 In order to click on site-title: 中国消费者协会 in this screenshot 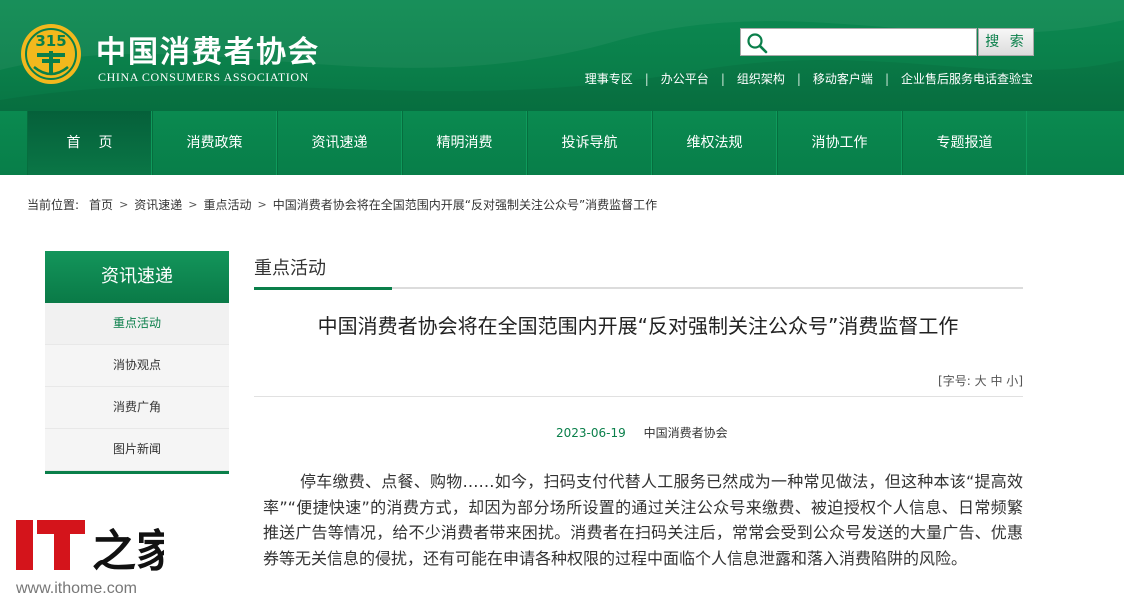, I will do `click(208, 52)`.